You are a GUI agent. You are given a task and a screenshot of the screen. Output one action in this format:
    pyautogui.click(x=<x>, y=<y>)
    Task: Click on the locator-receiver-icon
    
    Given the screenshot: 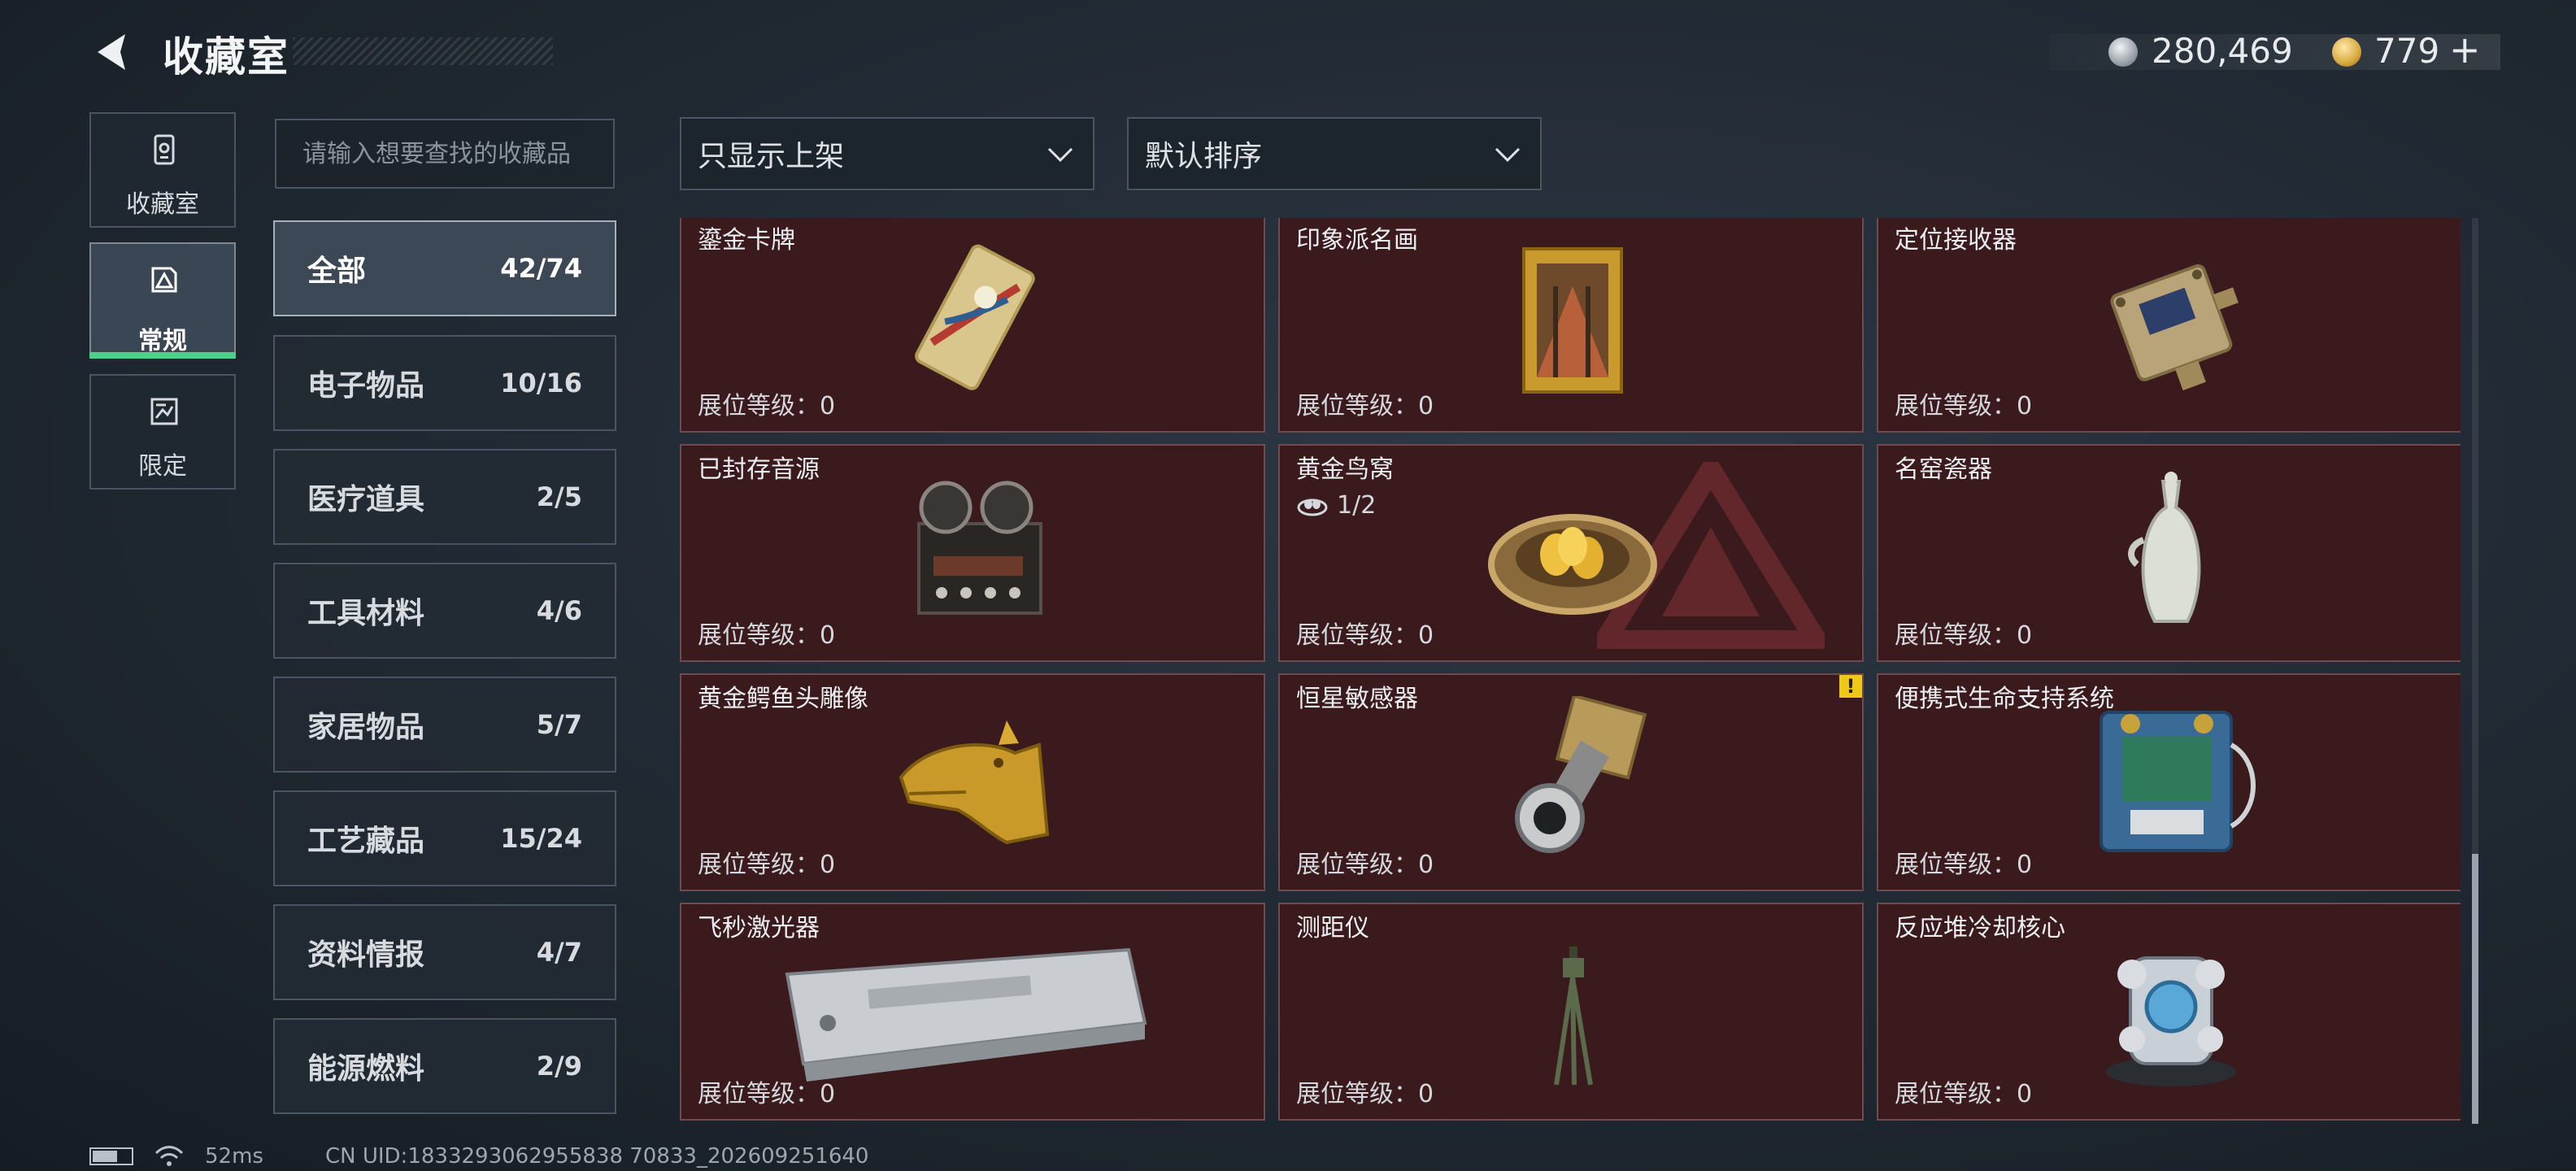 What is the action you would take?
    pyautogui.click(x=2174, y=327)
    